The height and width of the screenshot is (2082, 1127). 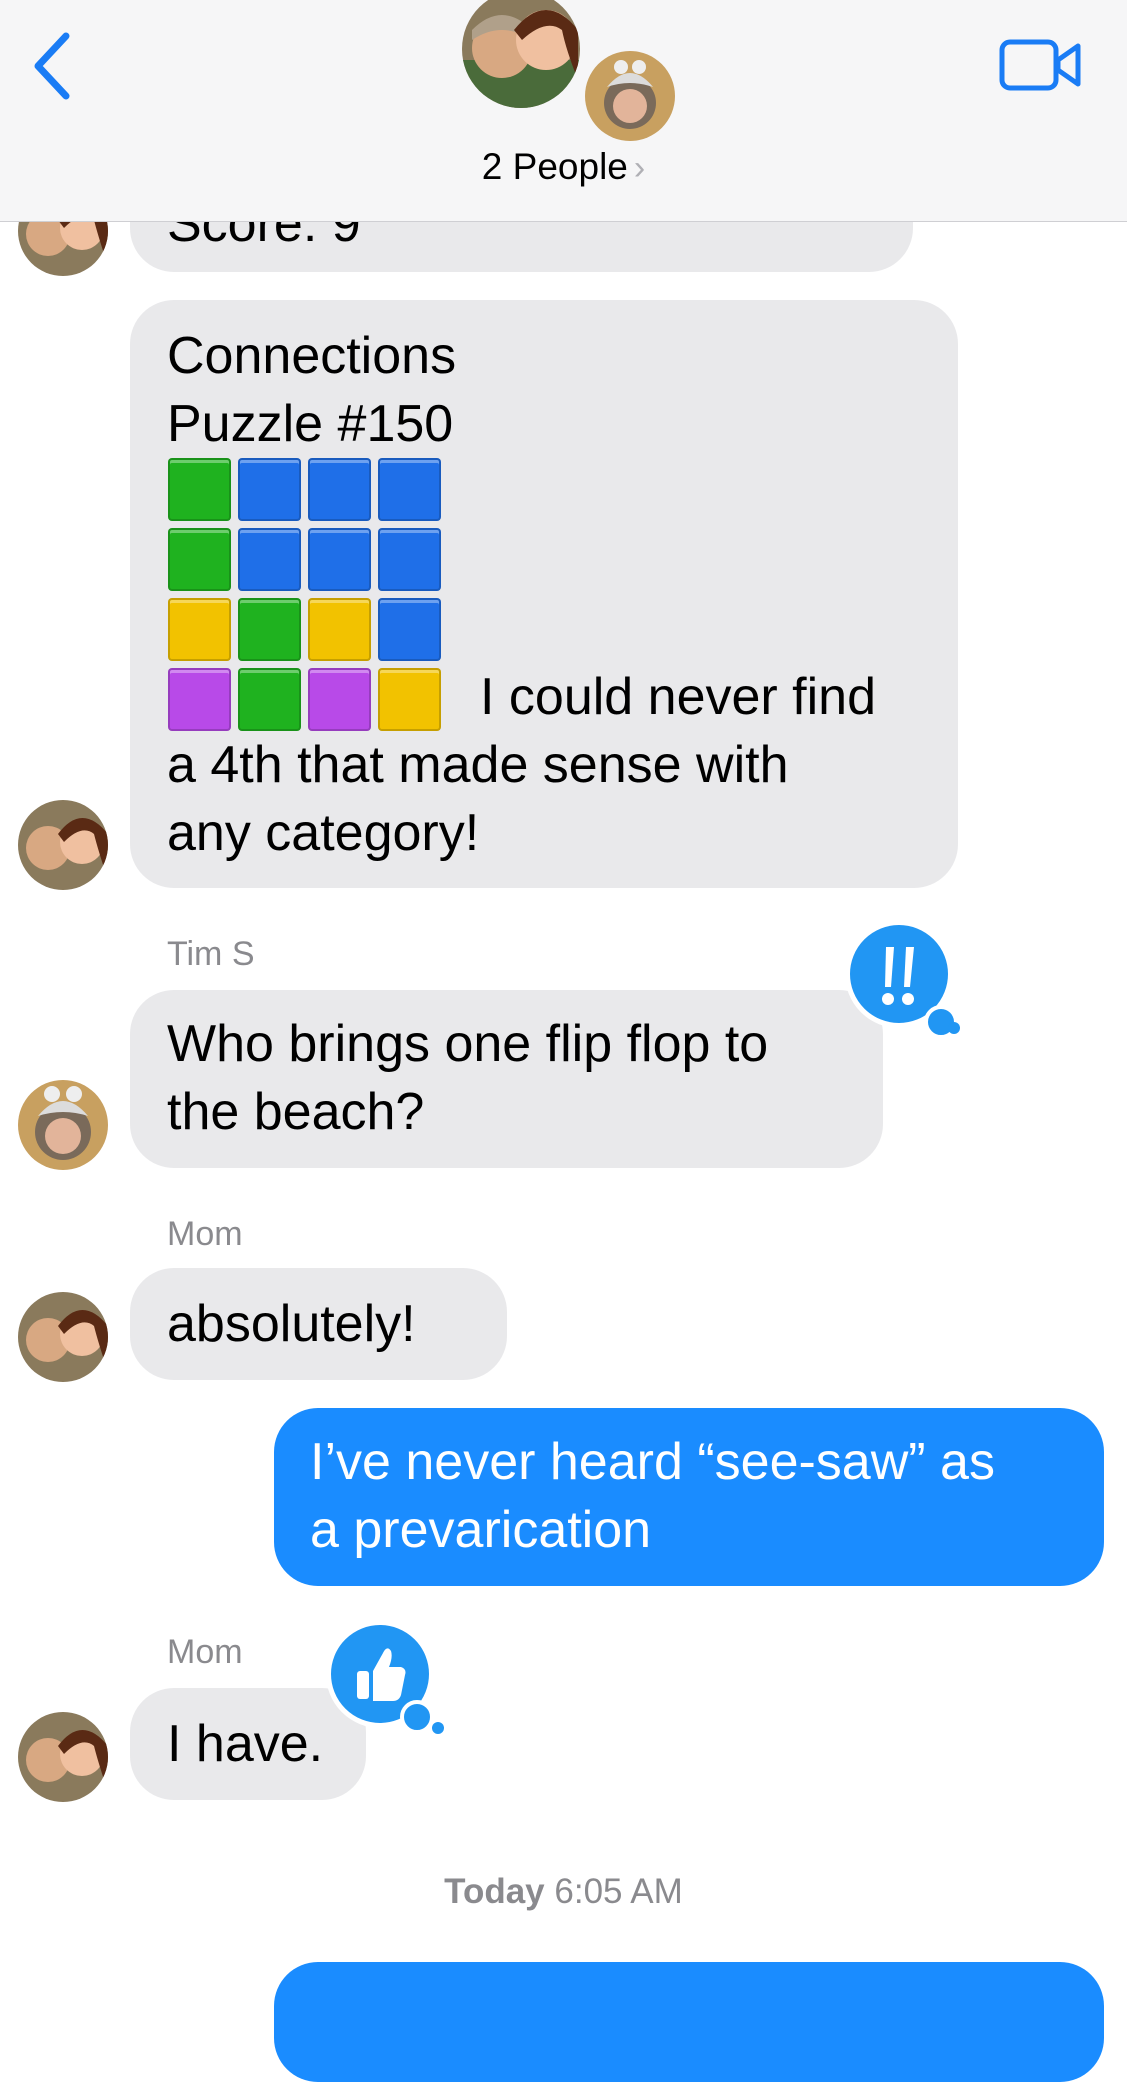 What do you see at coordinates (652, 1462) in the screenshot?
I see `message-text-line: I’ve never heard “see-saw” as` at bounding box center [652, 1462].